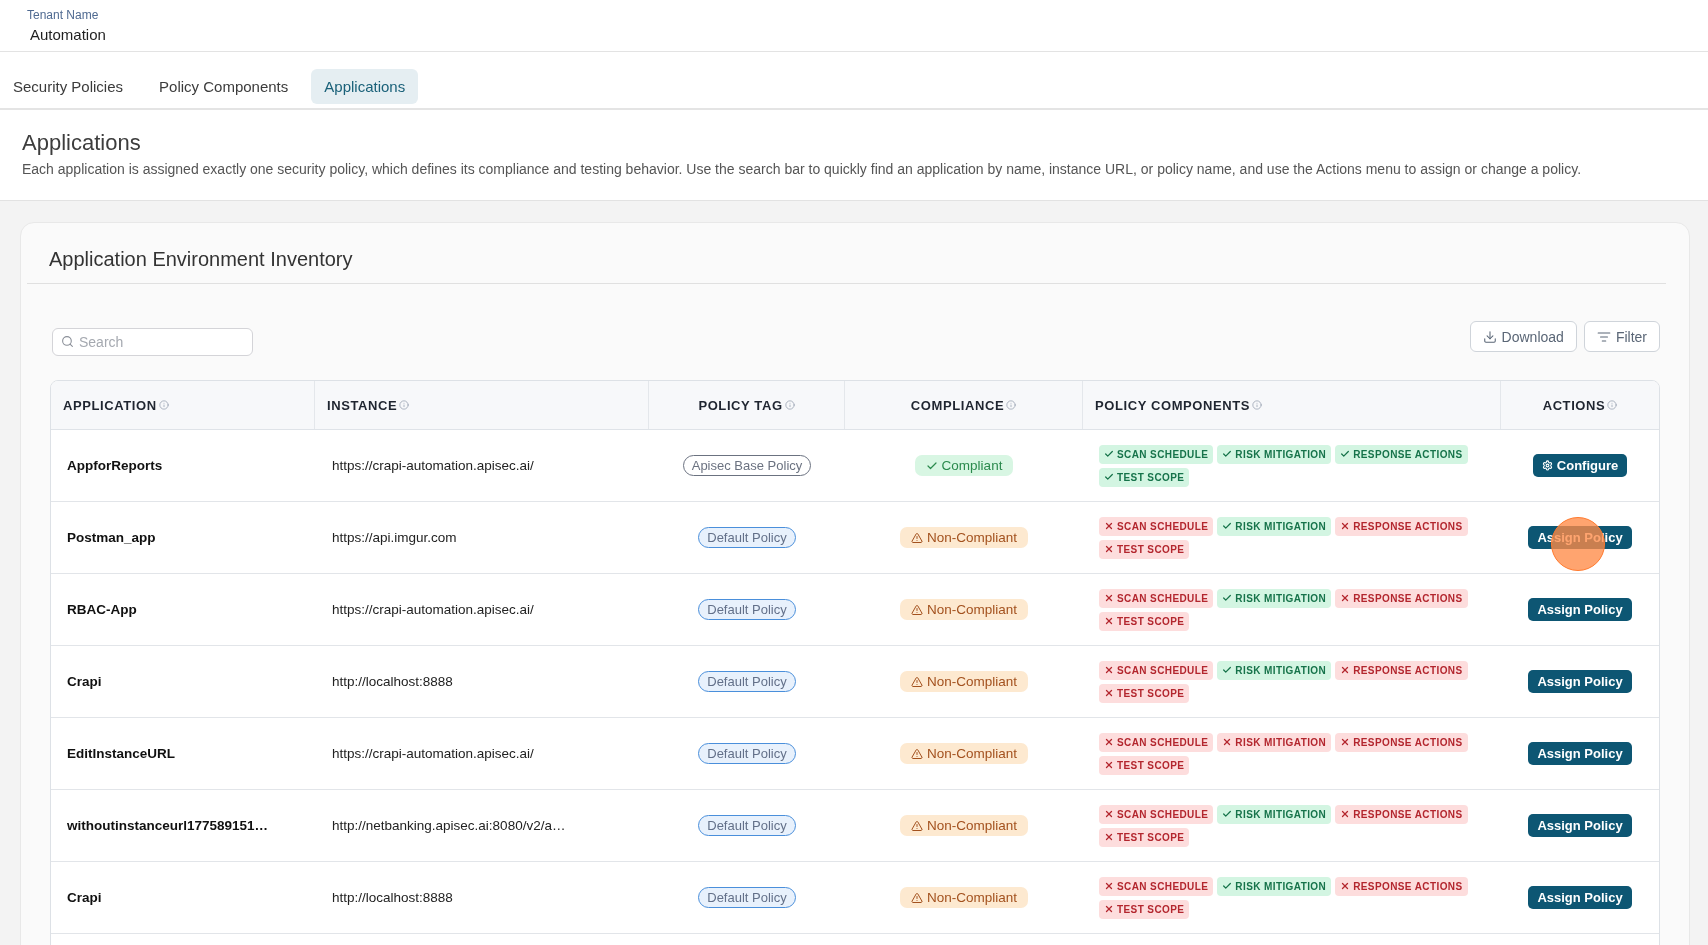 This screenshot has height=945, width=1708. I want to click on column-header: ACTIONS, so click(1574, 405).